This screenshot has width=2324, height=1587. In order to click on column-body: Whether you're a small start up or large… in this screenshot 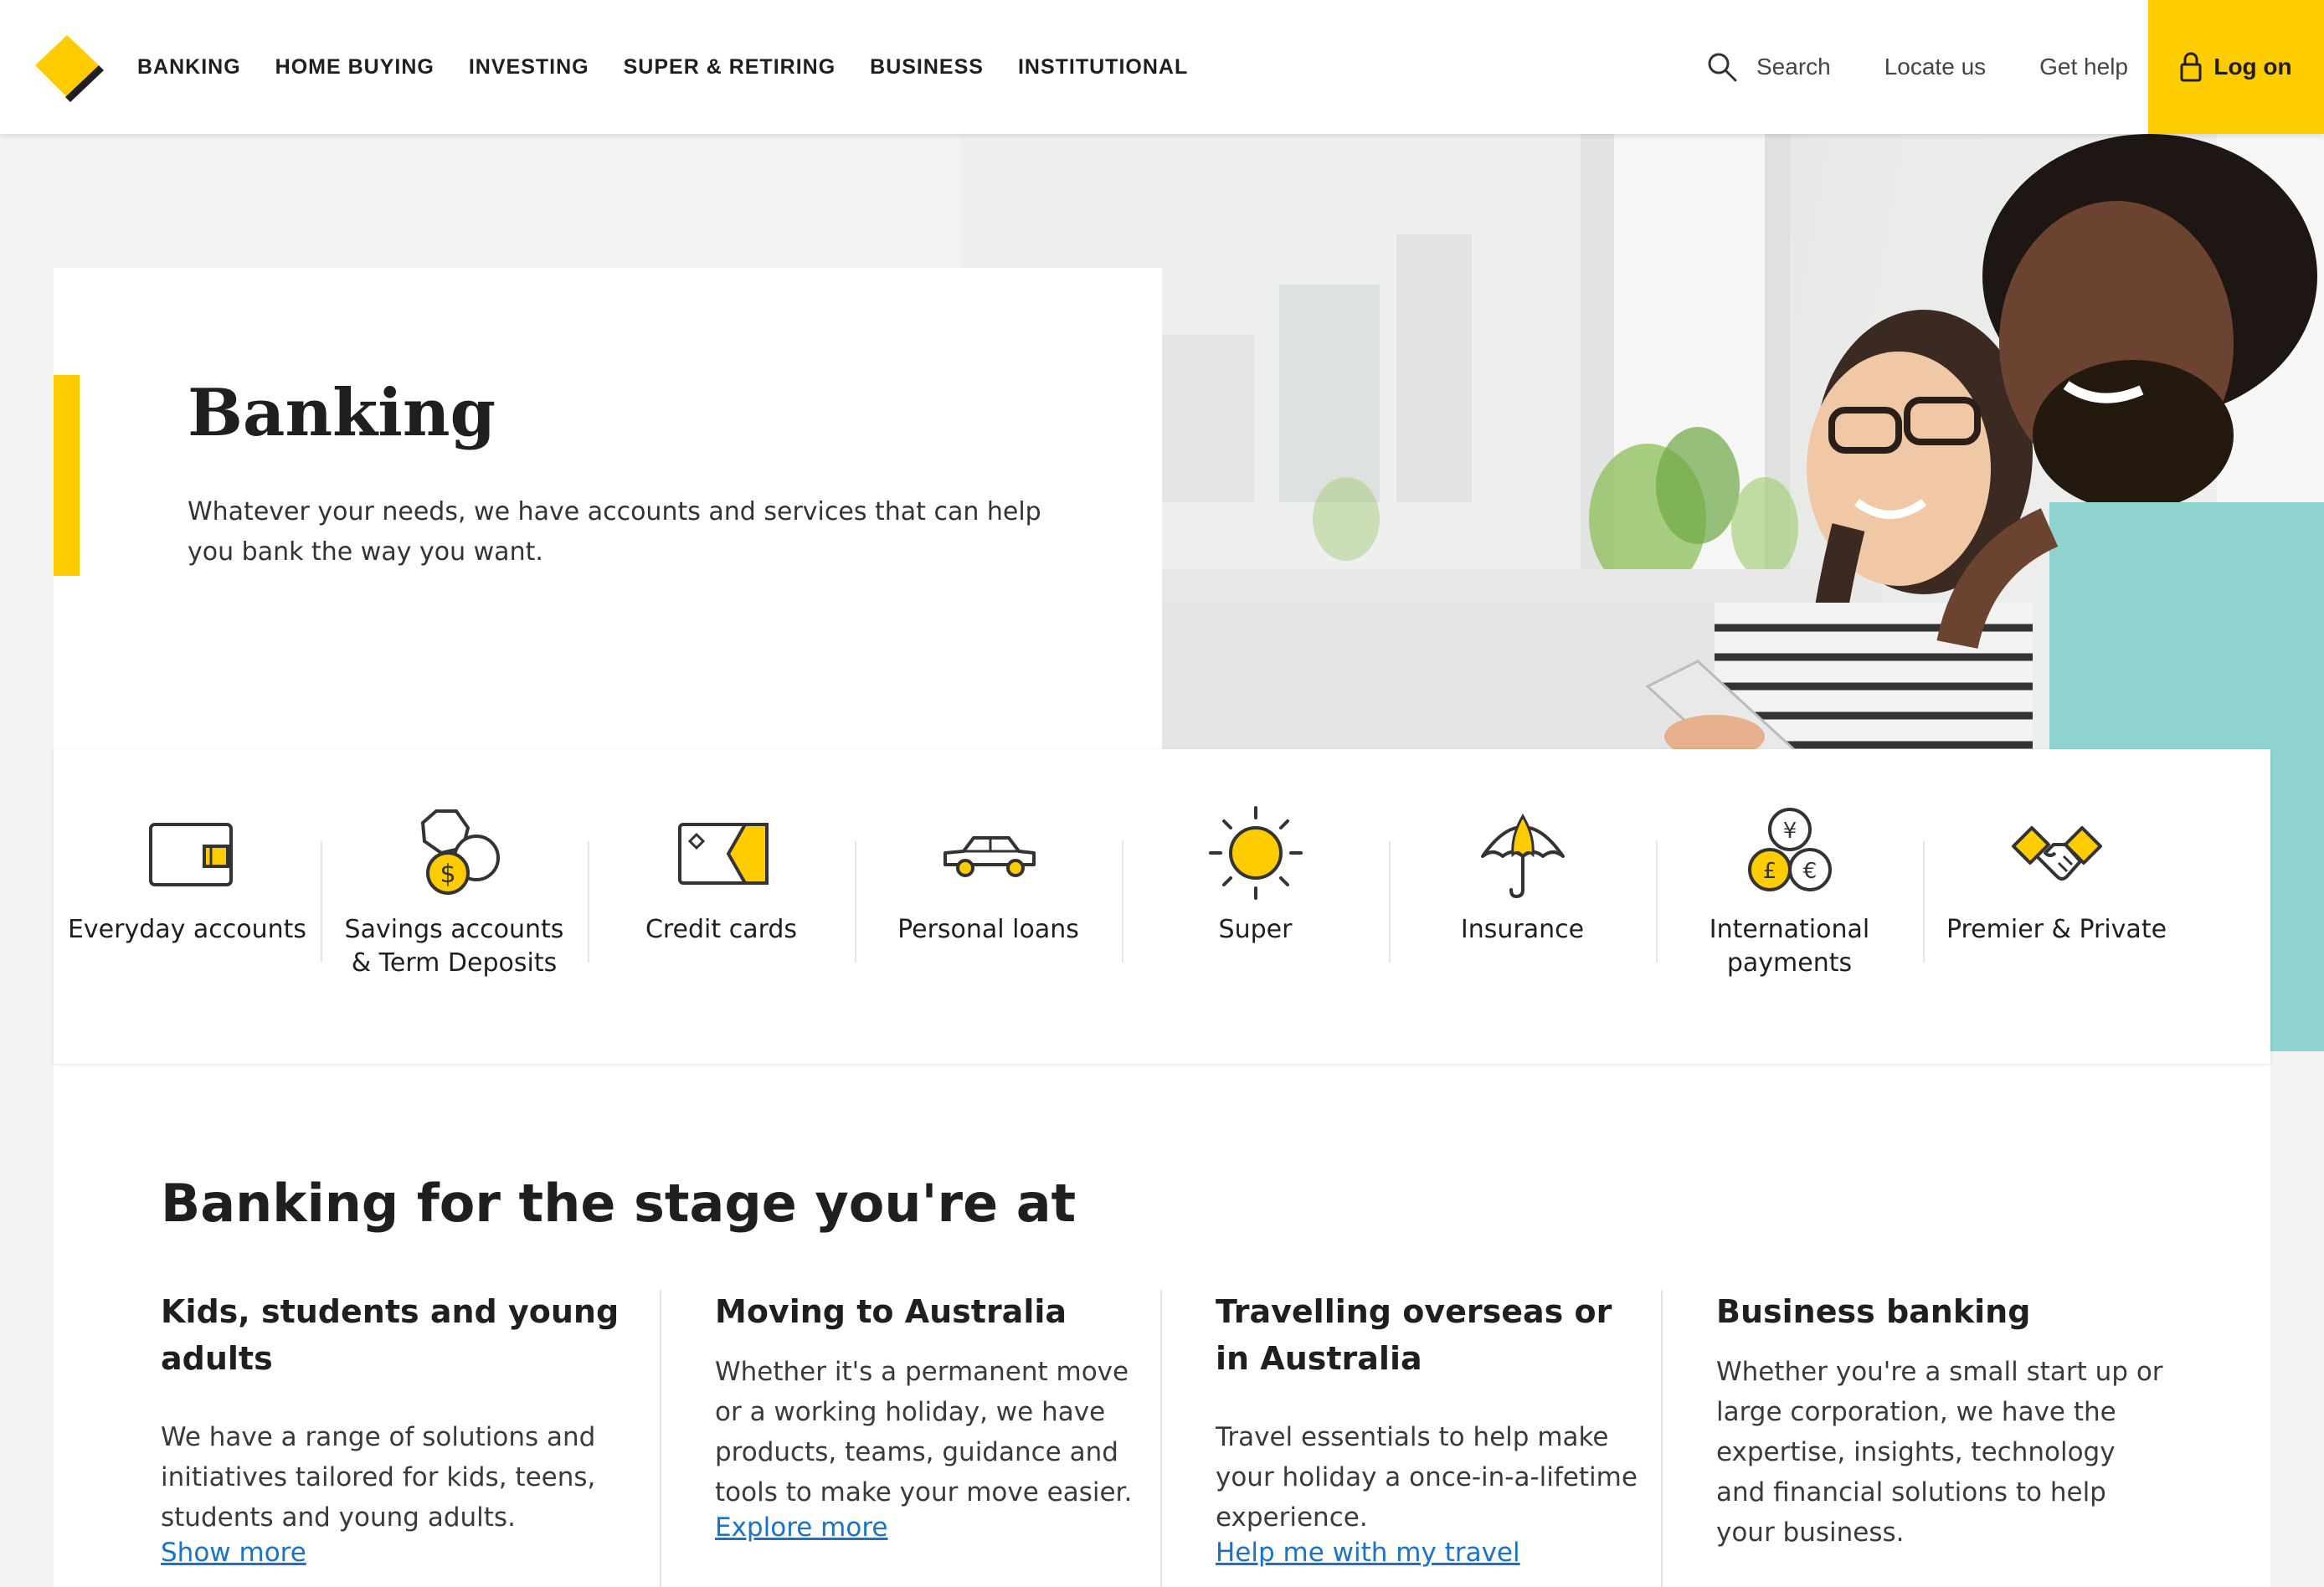, I will do `click(1940, 1453)`.